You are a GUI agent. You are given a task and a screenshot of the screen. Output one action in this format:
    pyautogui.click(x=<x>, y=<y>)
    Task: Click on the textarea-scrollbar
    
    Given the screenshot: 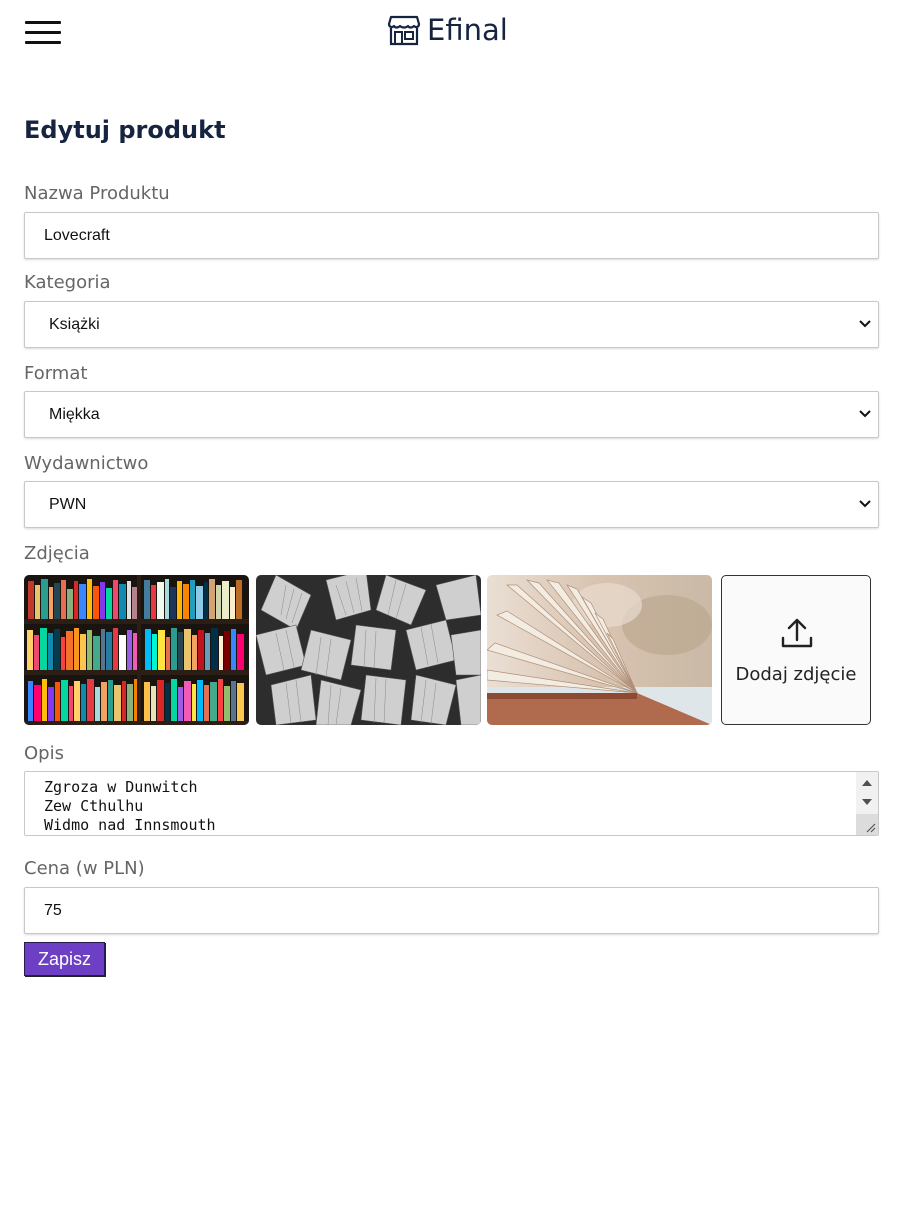 What is the action you would take?
    pyautogui.click(x=867, y=803)
    